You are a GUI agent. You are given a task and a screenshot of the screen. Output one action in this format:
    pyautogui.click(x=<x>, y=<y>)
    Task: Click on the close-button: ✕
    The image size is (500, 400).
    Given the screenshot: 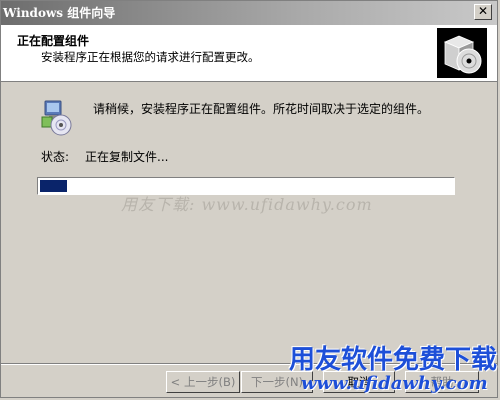 What is the action you would take?
    pyautogui.click(x=483, y=12)
    